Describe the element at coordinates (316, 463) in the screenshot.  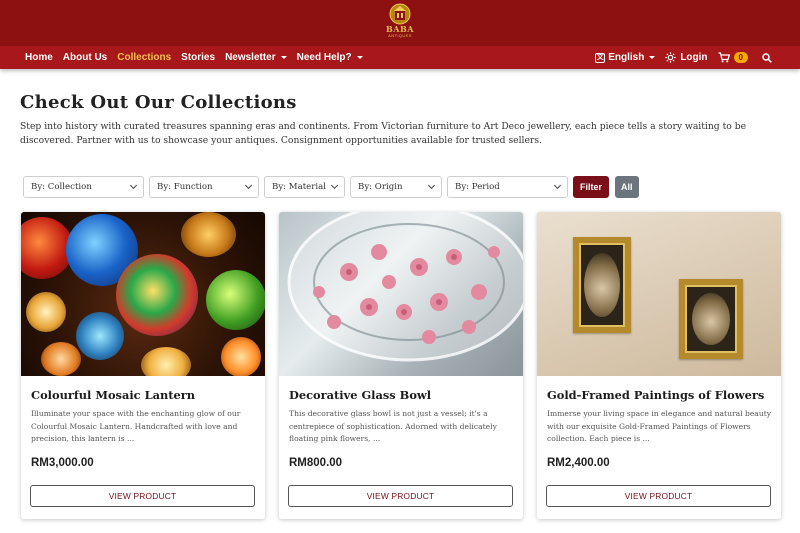
I see `product-price: RM800.00` at that location.